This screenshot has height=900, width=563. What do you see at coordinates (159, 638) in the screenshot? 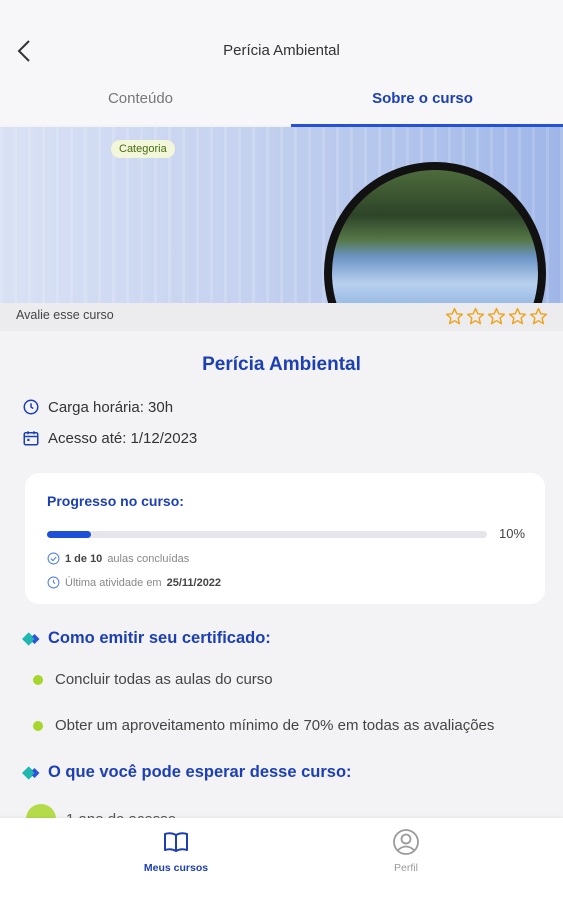
I see `certificate-title-text: Como emitir seu certificado:` at bounding box center [159, 638].